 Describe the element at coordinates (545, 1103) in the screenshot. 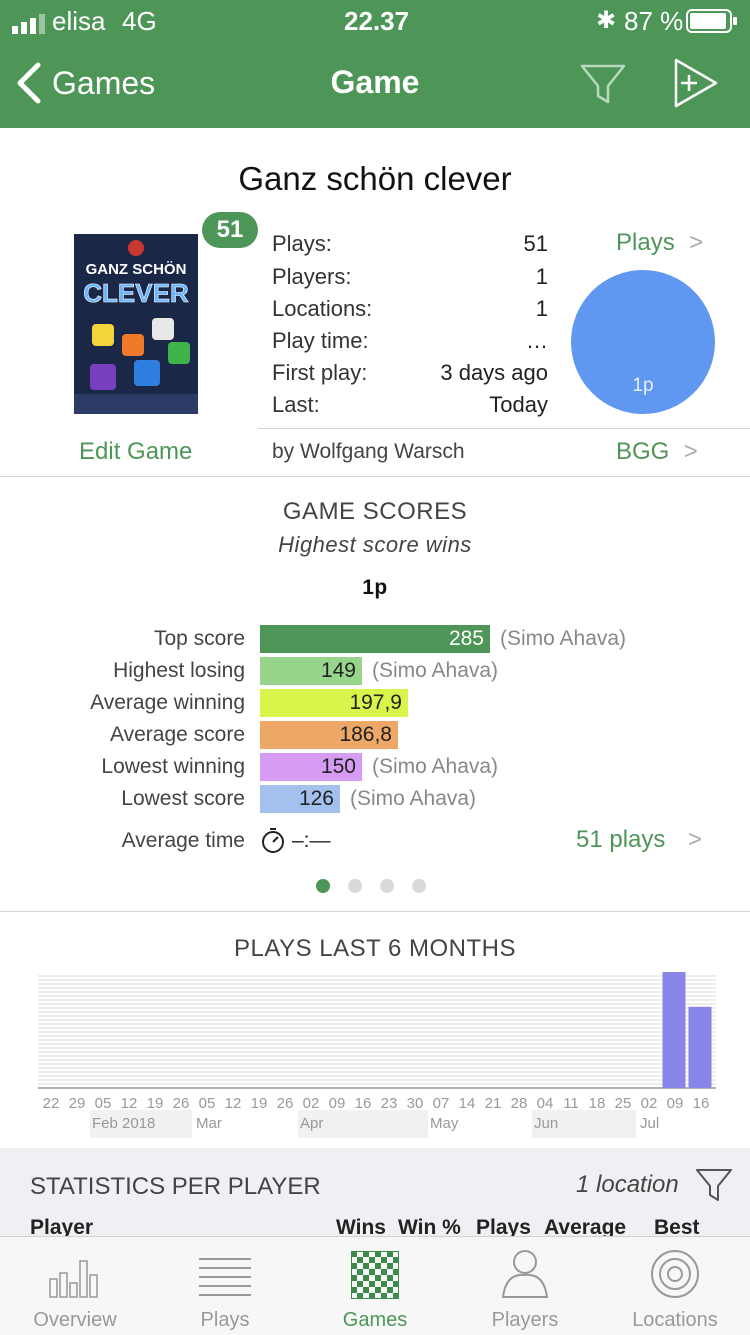

I see `tick-label: 04` at that location.